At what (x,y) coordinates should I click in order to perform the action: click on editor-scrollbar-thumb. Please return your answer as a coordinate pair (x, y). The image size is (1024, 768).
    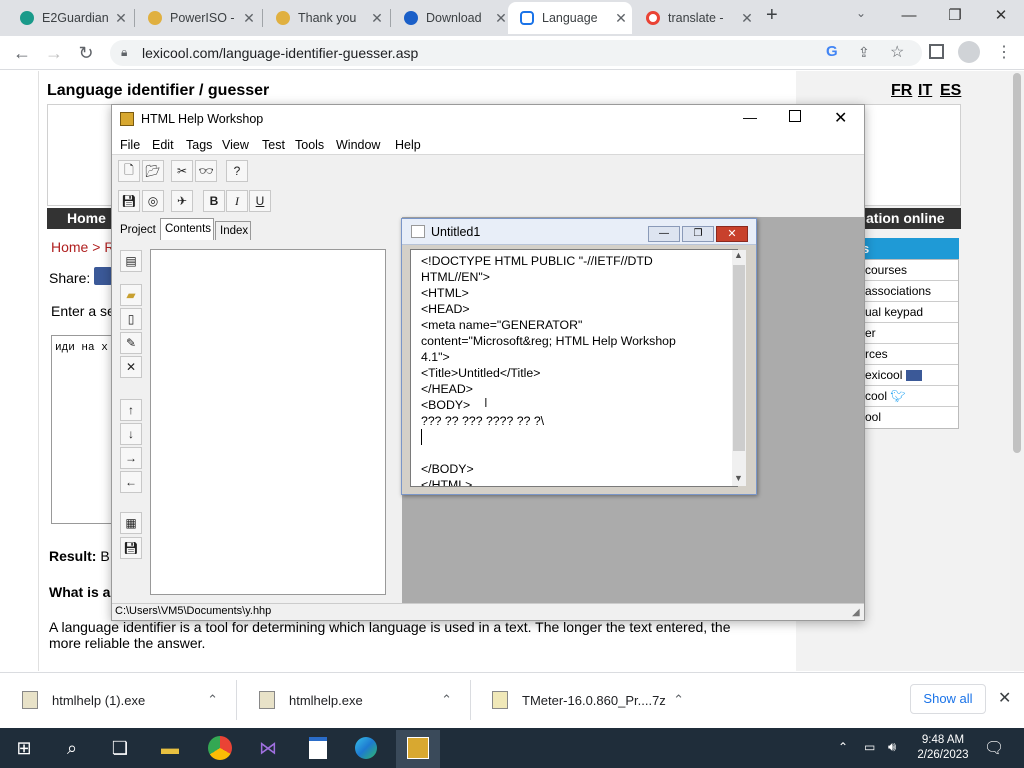
    Looking at the image, I should click on (739, 358).